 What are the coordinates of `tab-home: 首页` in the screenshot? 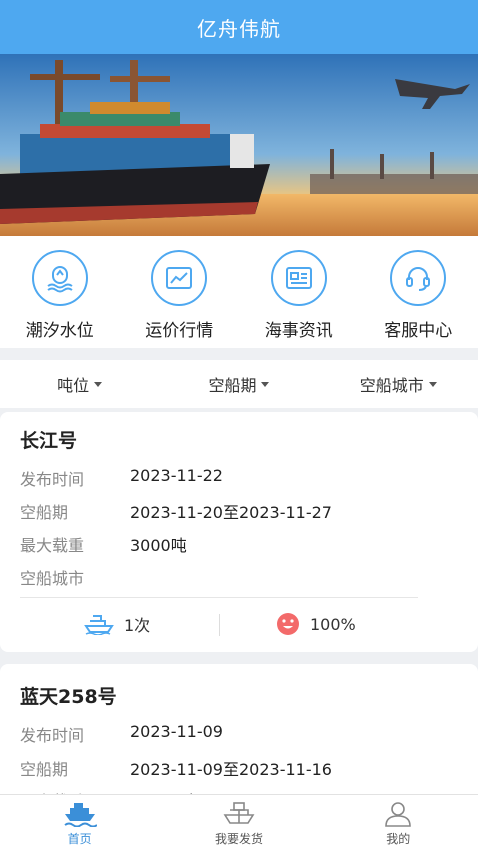 It's located at (79, 822).